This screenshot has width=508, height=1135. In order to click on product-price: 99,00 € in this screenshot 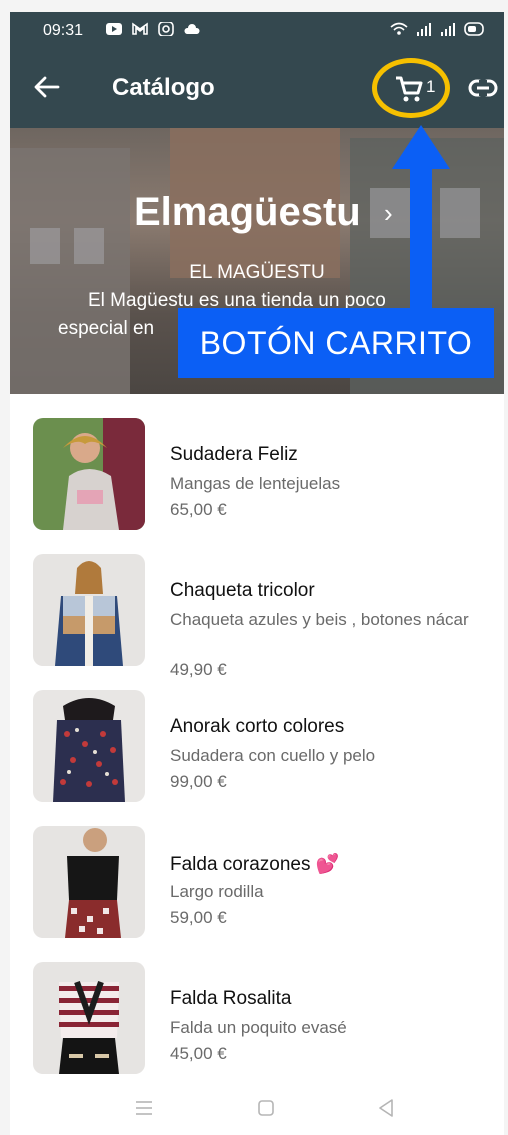, I will do `click(198, 781)`.